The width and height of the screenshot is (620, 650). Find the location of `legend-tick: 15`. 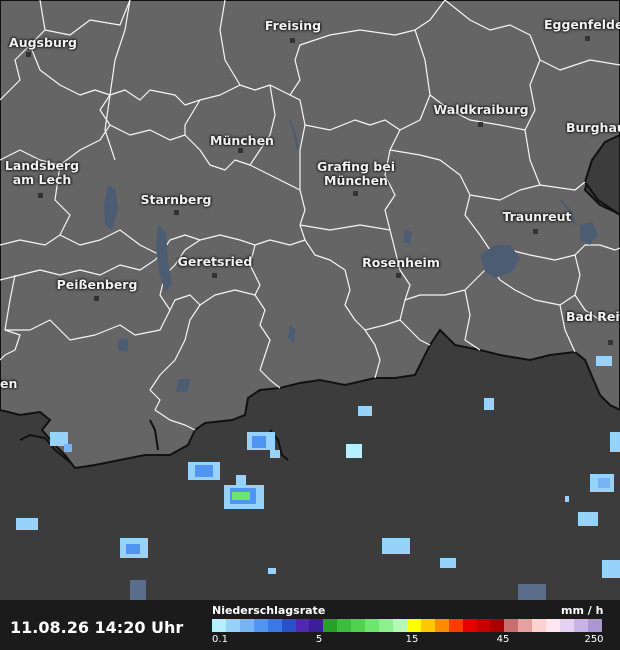

legend-tick: 15 is located at coordinates (412, 639).